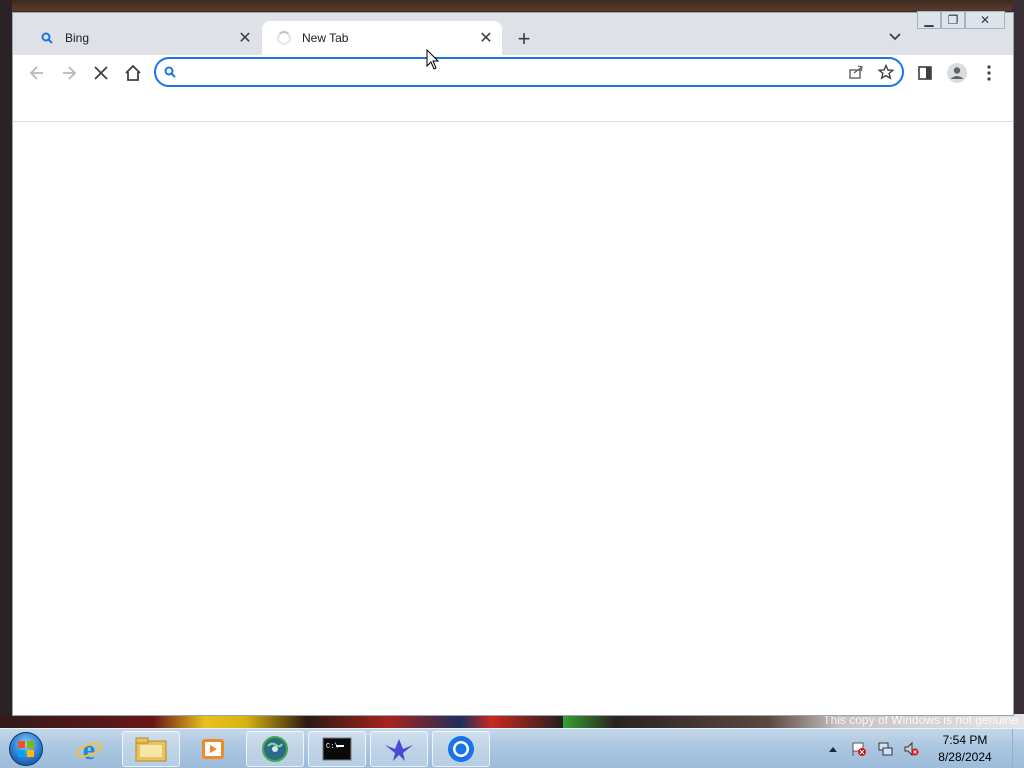 The image size is (1024, 768). I want to click on taskbar-clock: 7:54 PM 8/28/2024, so click(965, 749).